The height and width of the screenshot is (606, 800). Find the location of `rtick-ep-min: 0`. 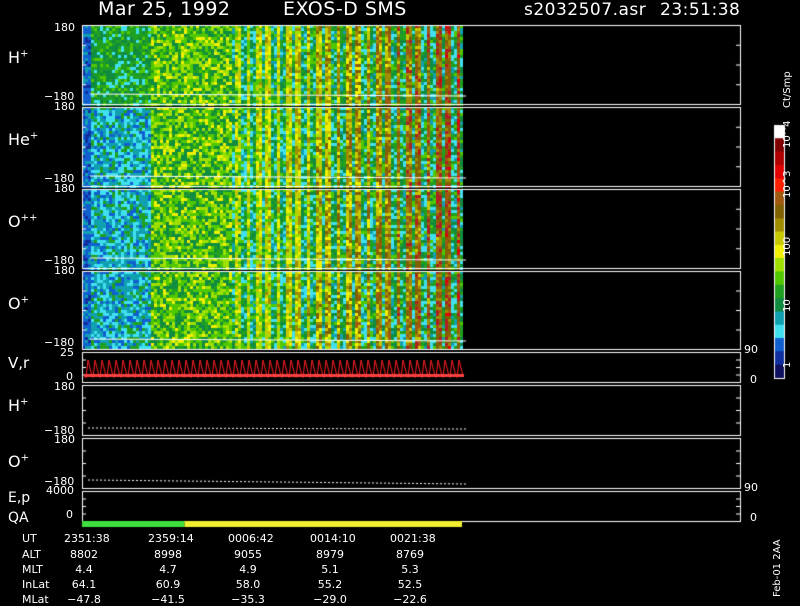

rtick-ep-min: 0 is located at coordinates (753, 517).